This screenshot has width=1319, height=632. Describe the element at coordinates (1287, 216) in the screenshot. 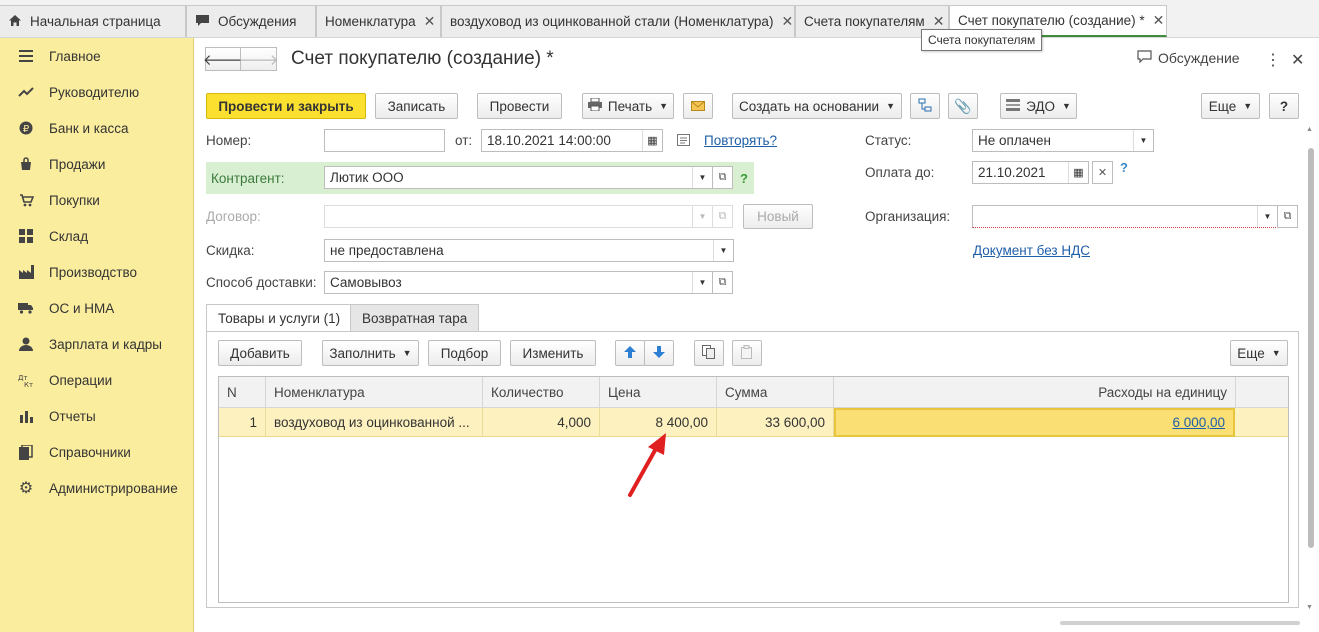

I see `open-organization-button: ⧉` at that location.